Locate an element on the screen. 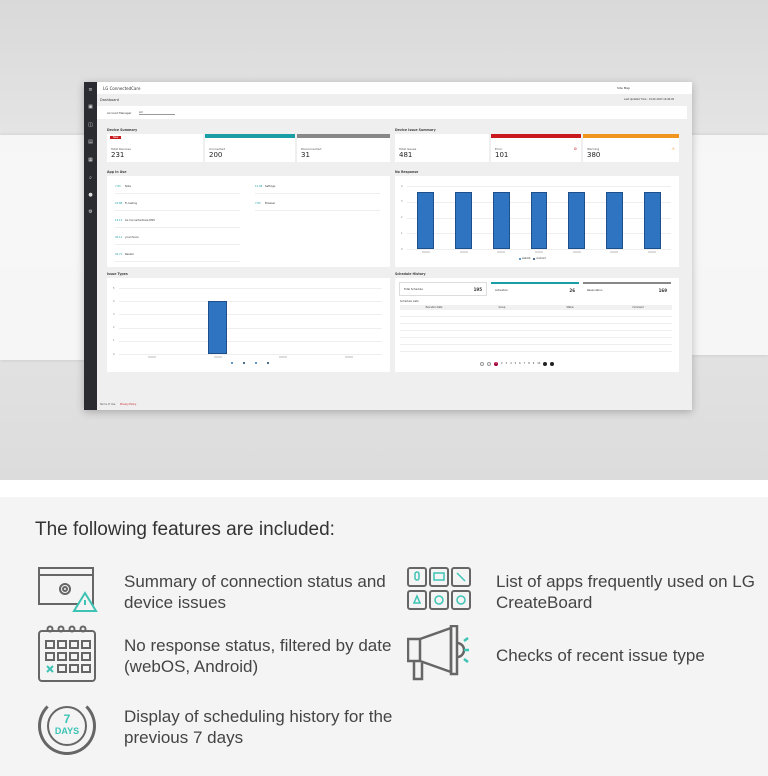 The width and height of the screenshot is (768, 776). app-list-item: 32.71 Reader is located at coordinates (177, 257).